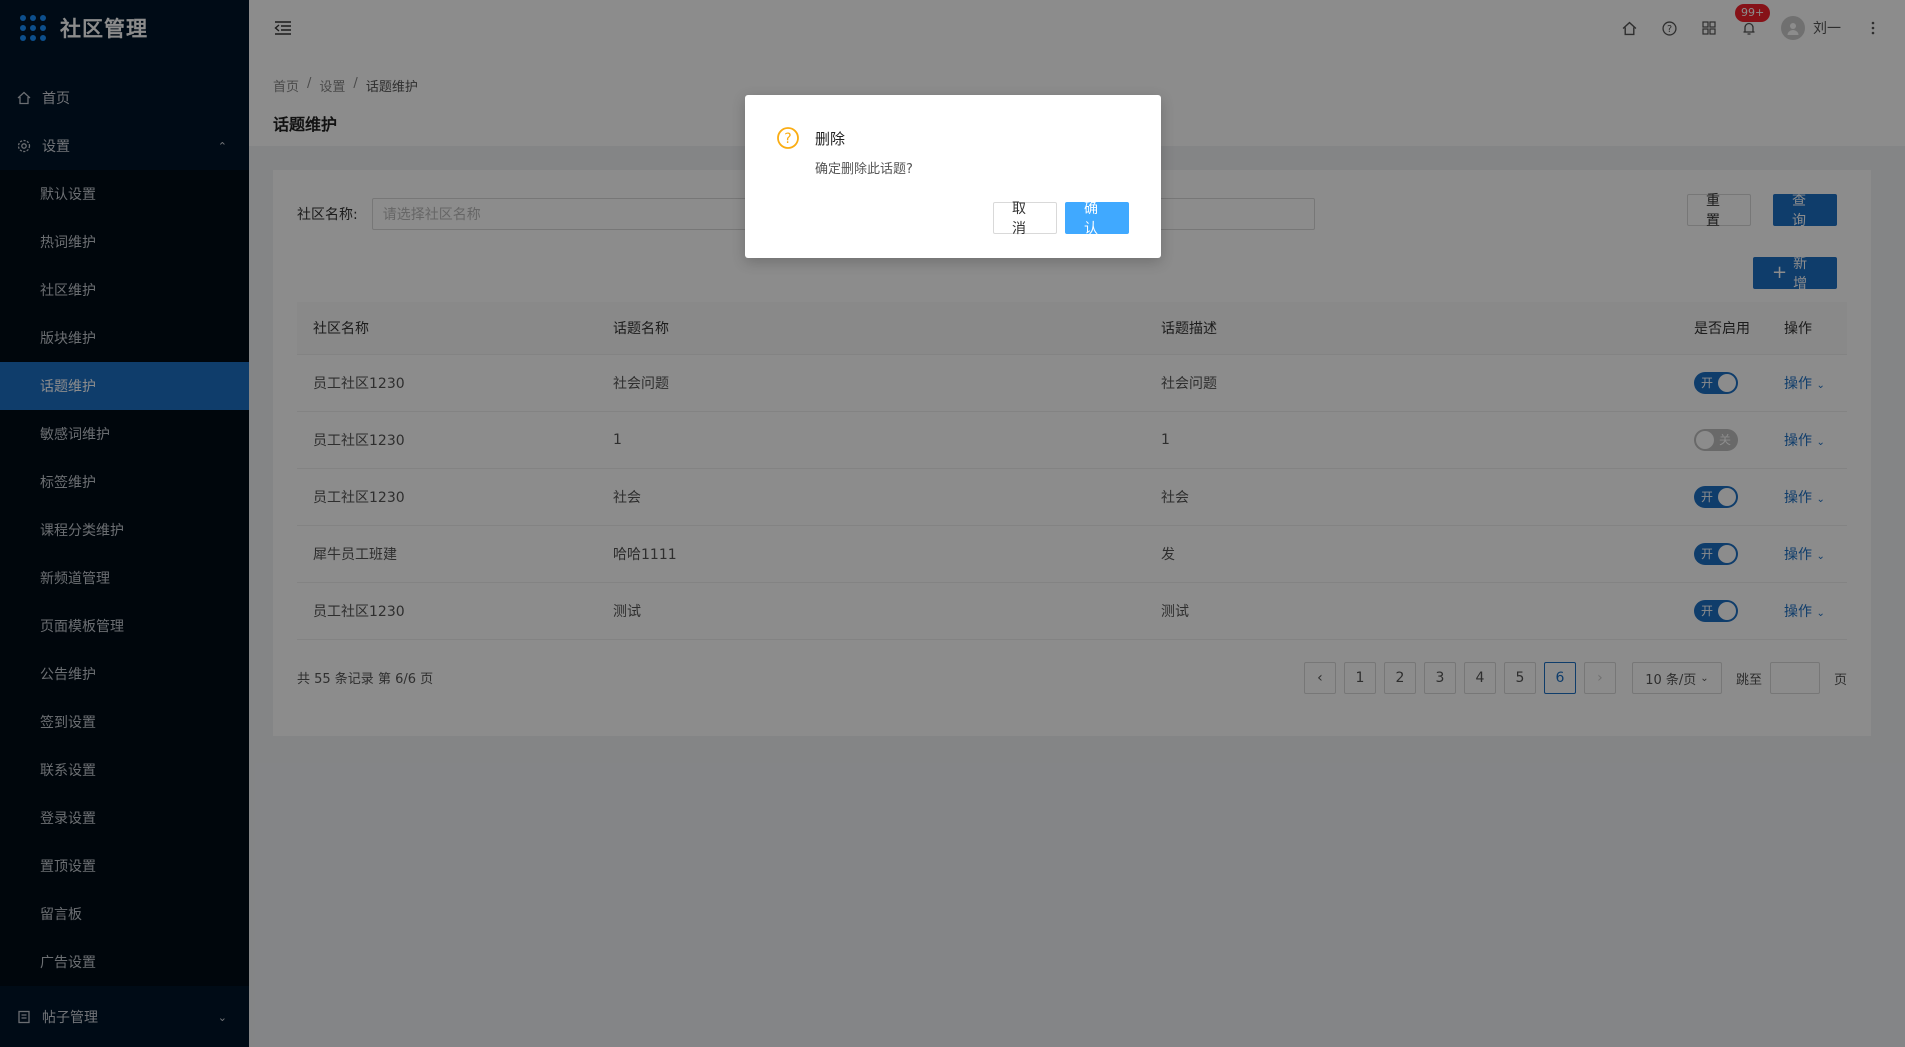 Image resolution: width=1905 pixels, height=1047 pixels. What do you see at coordinates (830, 139) in the screenshot?
I see `modal-title: 删除` at bounding box center [830, 139].